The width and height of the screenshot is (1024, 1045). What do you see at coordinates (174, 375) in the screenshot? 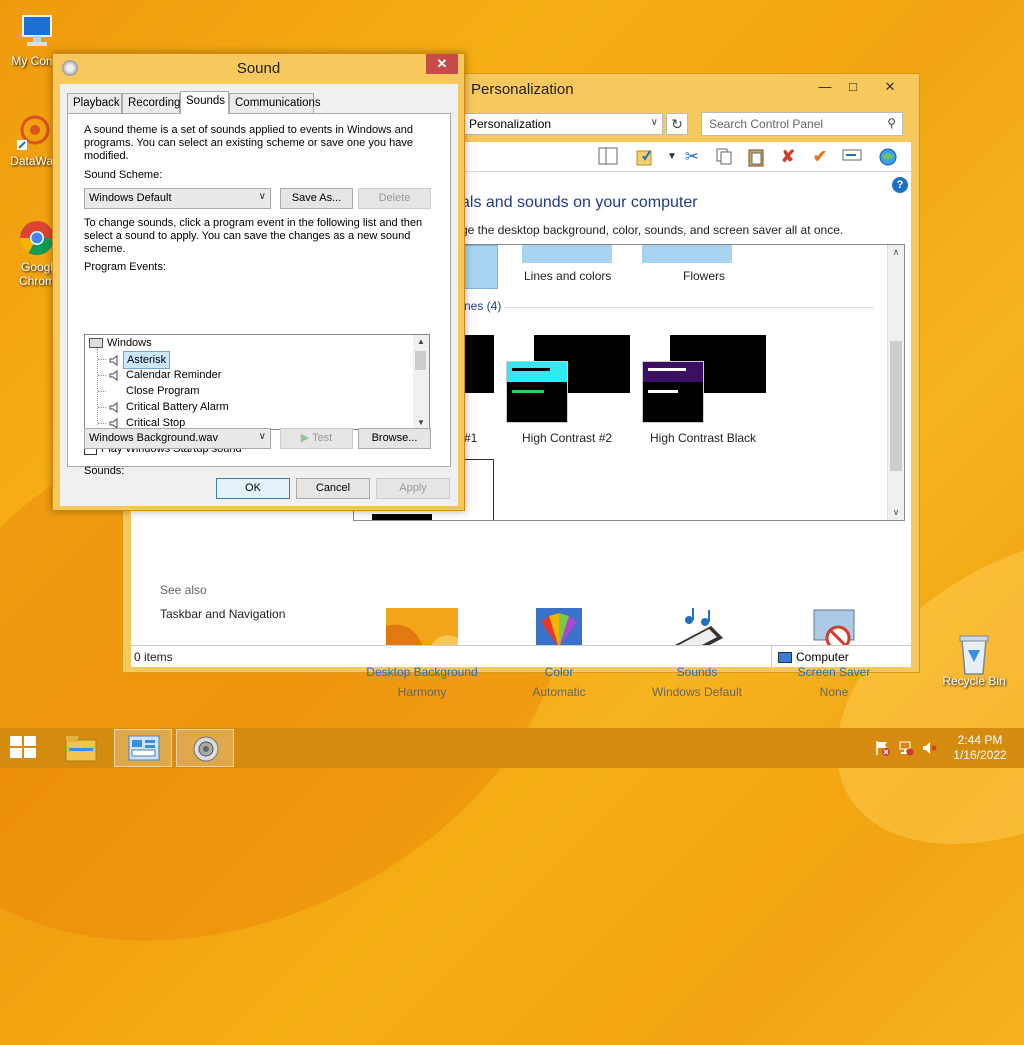
I see `event-label: Calendar Reminder` at bounding box center [174, 375].